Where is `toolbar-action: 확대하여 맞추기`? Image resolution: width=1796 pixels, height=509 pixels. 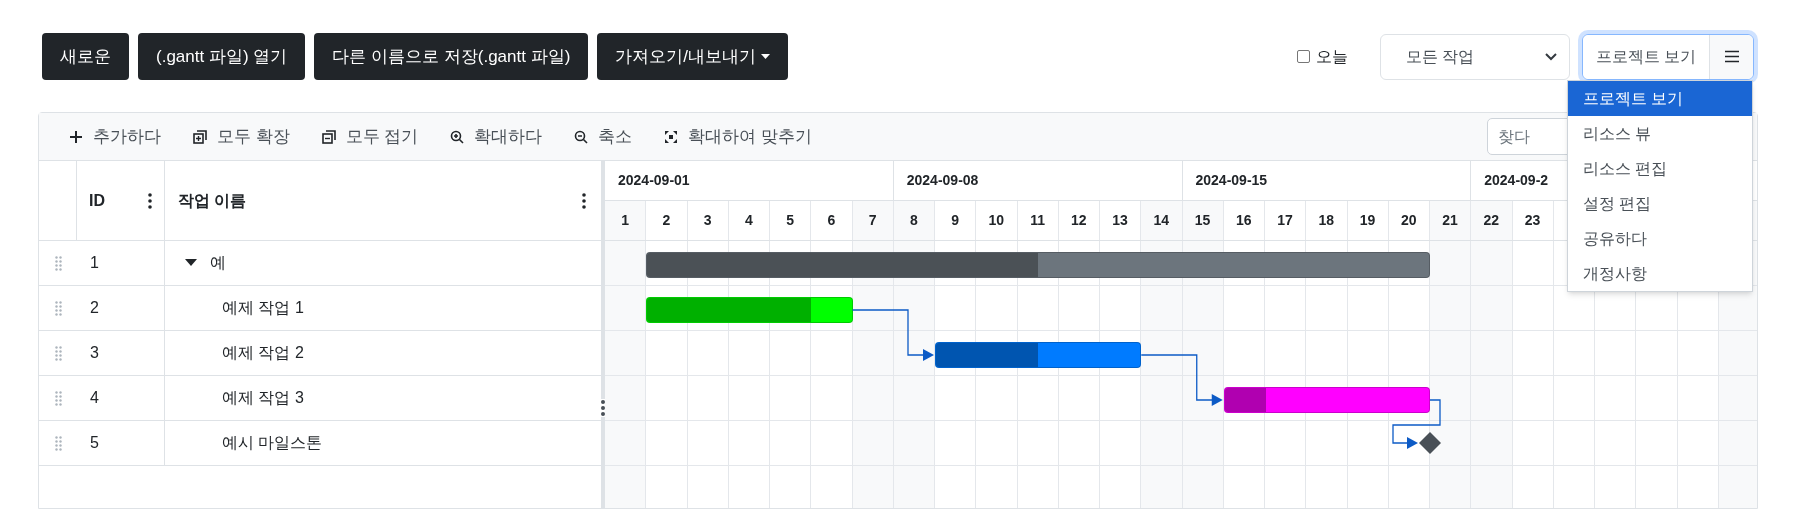
toolbar-action: 확대하여 맞추기 is located at coordinates (738, 136).